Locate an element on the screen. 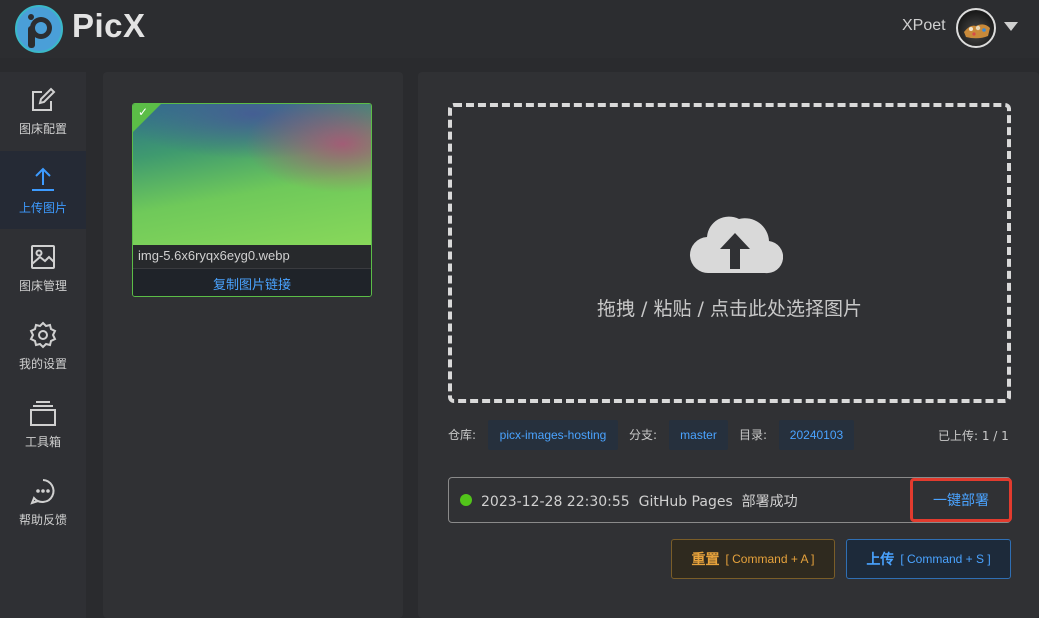  sidebar-item-help: 帮助反馈 is located at coordinates (43, 502).